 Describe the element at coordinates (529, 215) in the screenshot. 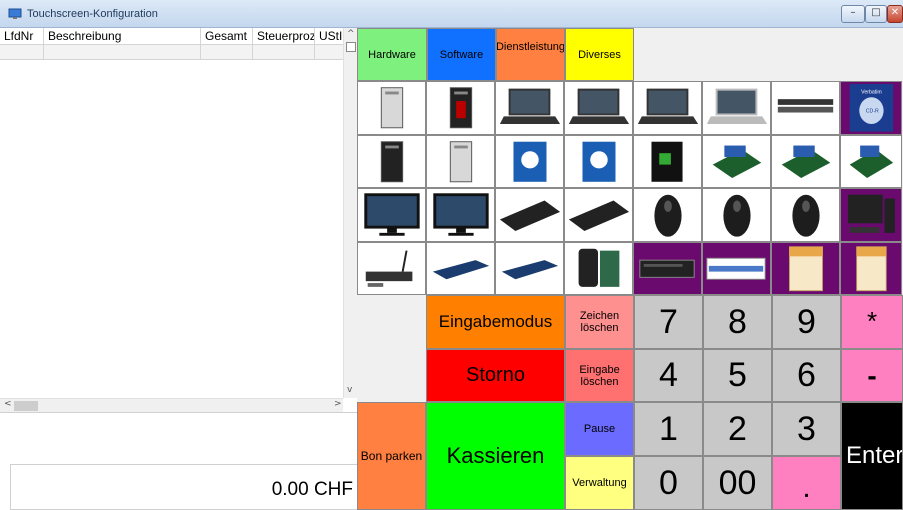

I see `product-ergonomic-keyboard` at that location.